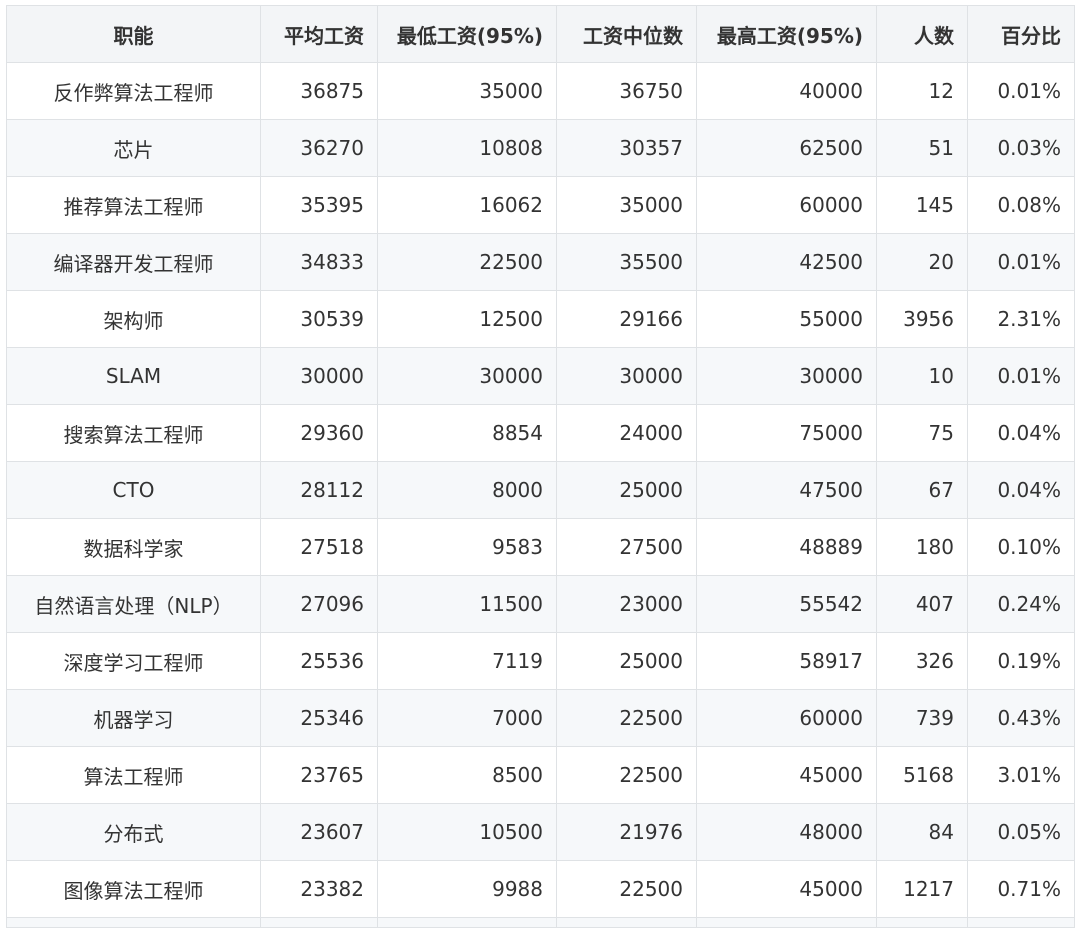  Describe the element at coordinates (319, 661) in the screenshot. I see `cell-avg-salary: 25536` at that location.